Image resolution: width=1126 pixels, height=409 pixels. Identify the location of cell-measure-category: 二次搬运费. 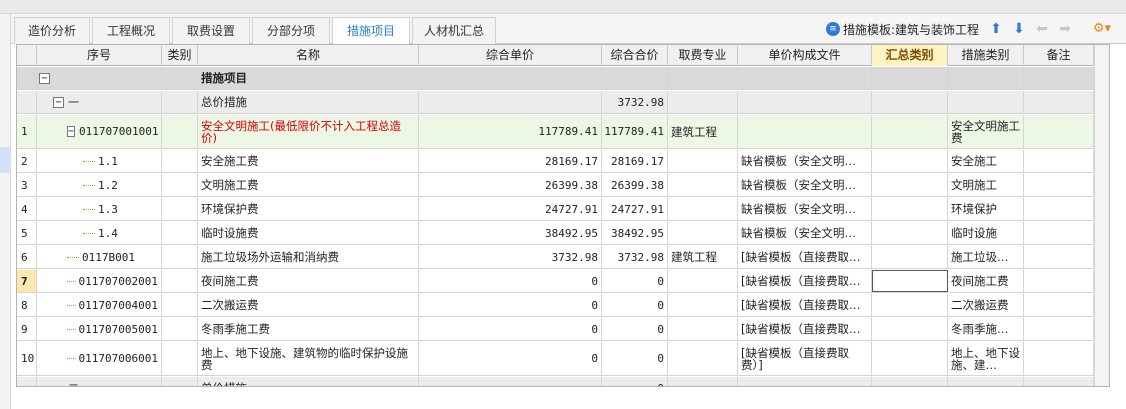
(986, 305).